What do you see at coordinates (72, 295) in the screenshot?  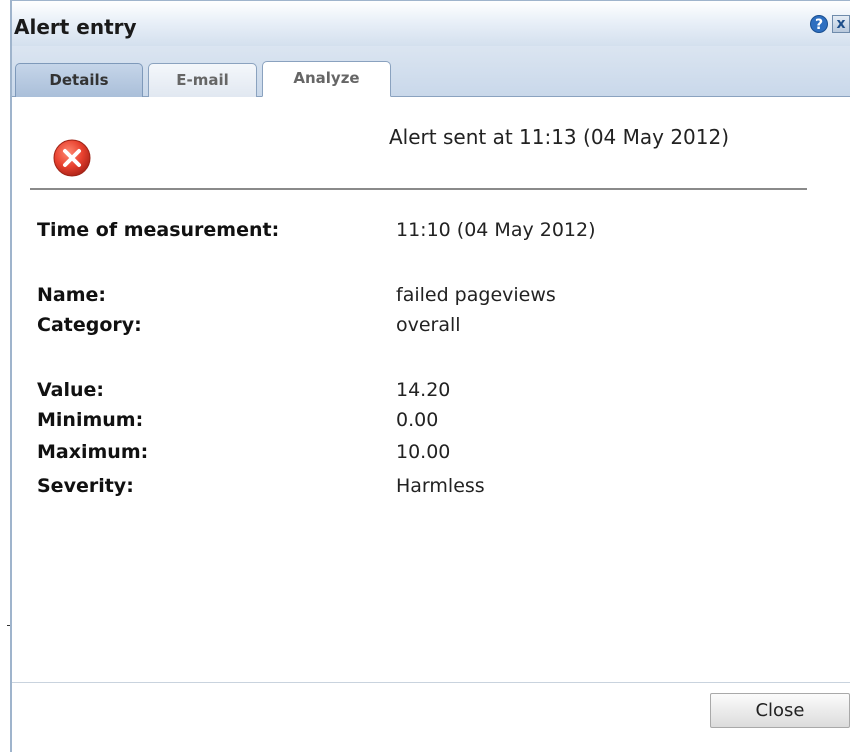 I see `name-label: Name:` at bounding box center [72, 295].